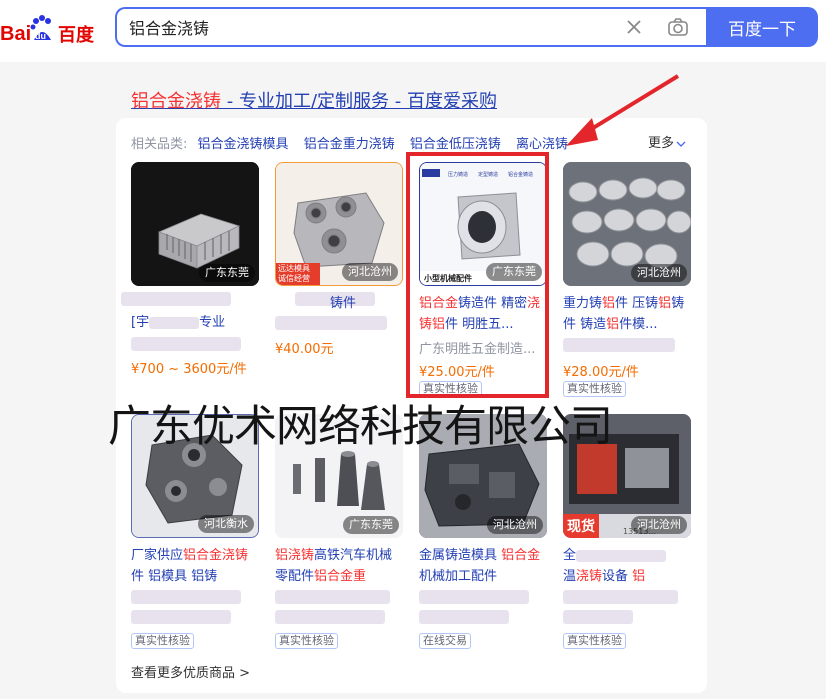 The image size is (826, 699). I want to click on product-title-text: 专业, so click(212, 322).